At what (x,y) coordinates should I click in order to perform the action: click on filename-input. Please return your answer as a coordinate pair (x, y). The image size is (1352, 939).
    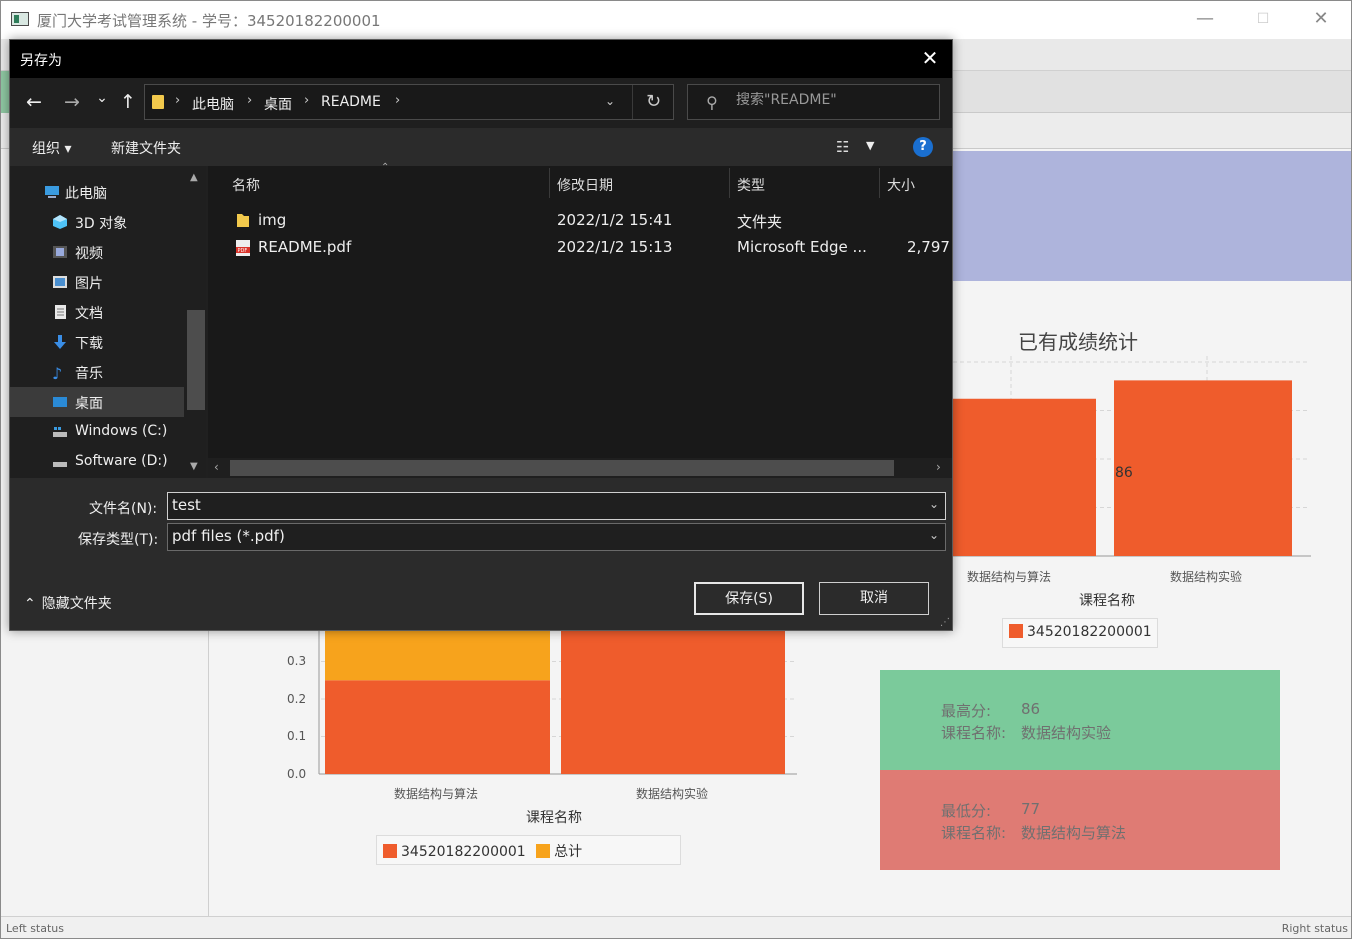
    Looking at the image, I should click on (542, 505).